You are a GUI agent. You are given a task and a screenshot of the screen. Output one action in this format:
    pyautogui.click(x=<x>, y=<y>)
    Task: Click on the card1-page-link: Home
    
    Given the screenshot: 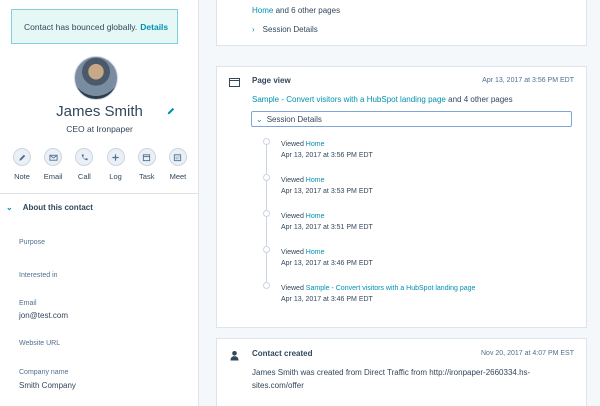 What is the action you would take?
    pyautogui.click(x=262, y=10)
    